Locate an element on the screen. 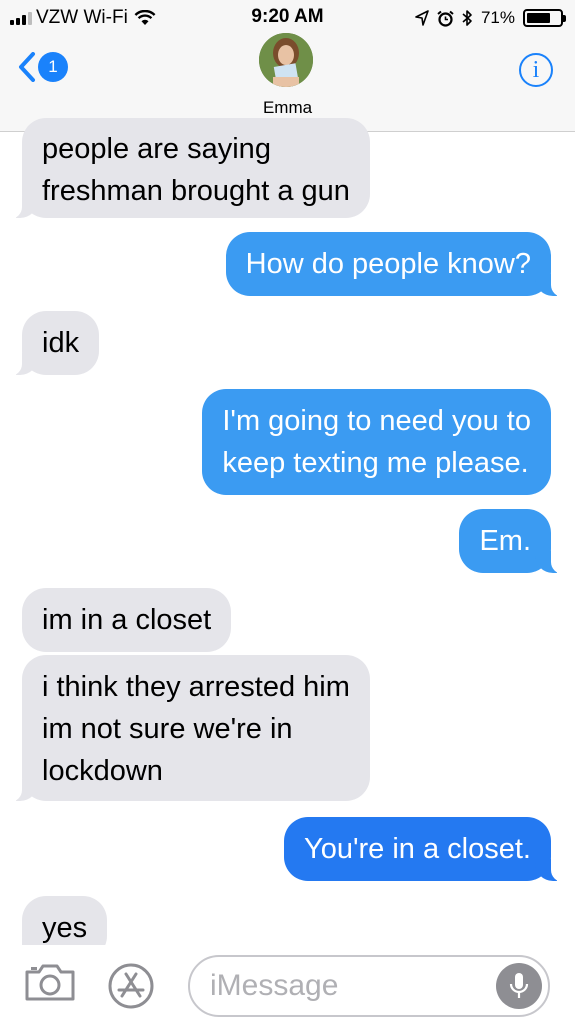 This screenshot has width=575, height=1024. message-line: im in a closet is located at coordinates (127, 620).